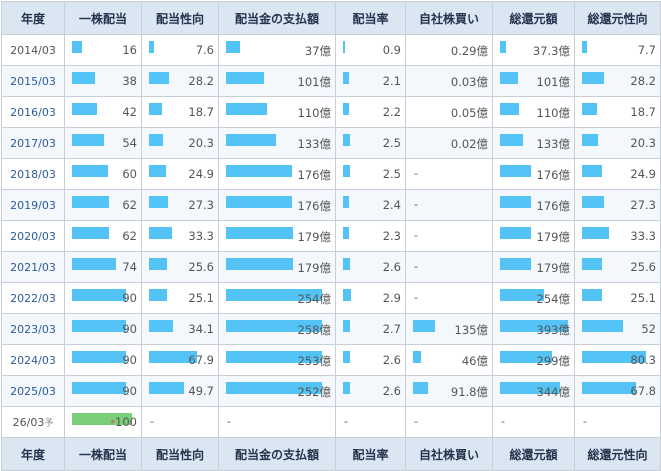 Image resolution: width=661 pixels, height=471 pixels. What do you see at coordinates (553, 237) in the screenshot?
I see `total-return-value: 179億` at bounding box center [553, 237].